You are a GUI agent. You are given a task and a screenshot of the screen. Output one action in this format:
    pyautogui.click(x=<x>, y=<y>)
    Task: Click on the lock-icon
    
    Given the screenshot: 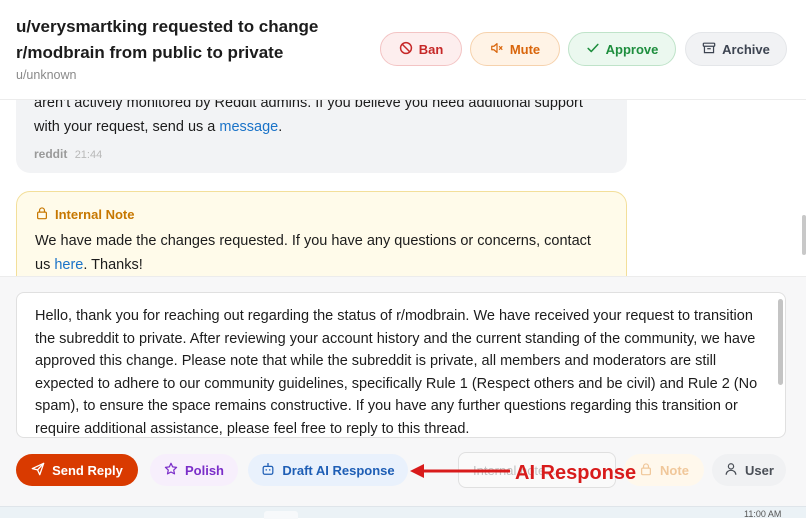 What is the action you would take?
    pyautogui.click(x=42, y=214)
    